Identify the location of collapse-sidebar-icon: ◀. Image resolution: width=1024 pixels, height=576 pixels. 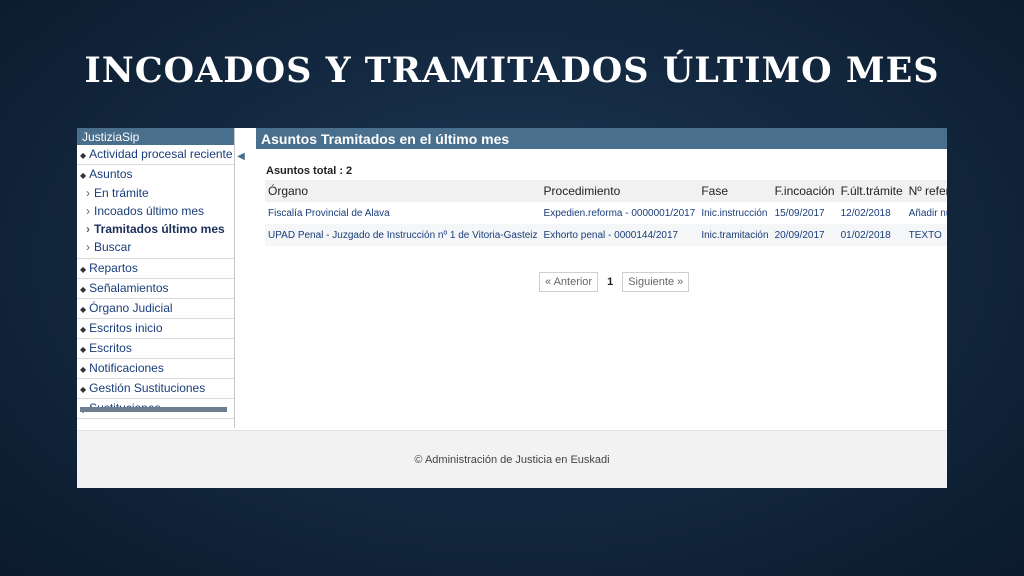
(241, 157).